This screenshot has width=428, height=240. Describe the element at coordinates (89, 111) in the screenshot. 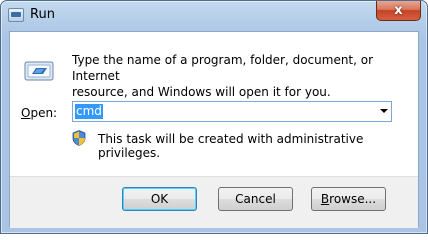

I see `open-input-value: cmd` at that location.